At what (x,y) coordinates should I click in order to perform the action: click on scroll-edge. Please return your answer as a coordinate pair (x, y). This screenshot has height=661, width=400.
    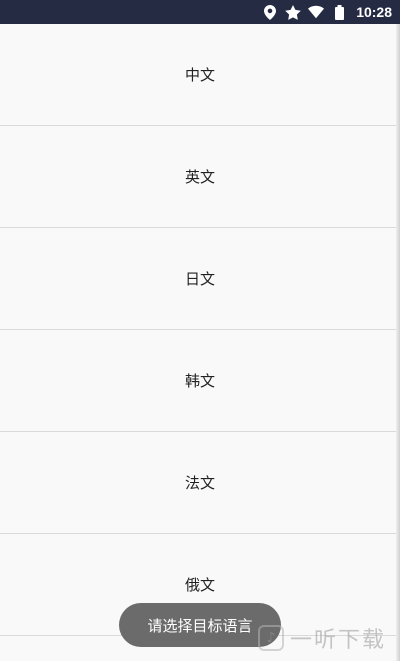
    Looking at the image, I should click on (398, 342).